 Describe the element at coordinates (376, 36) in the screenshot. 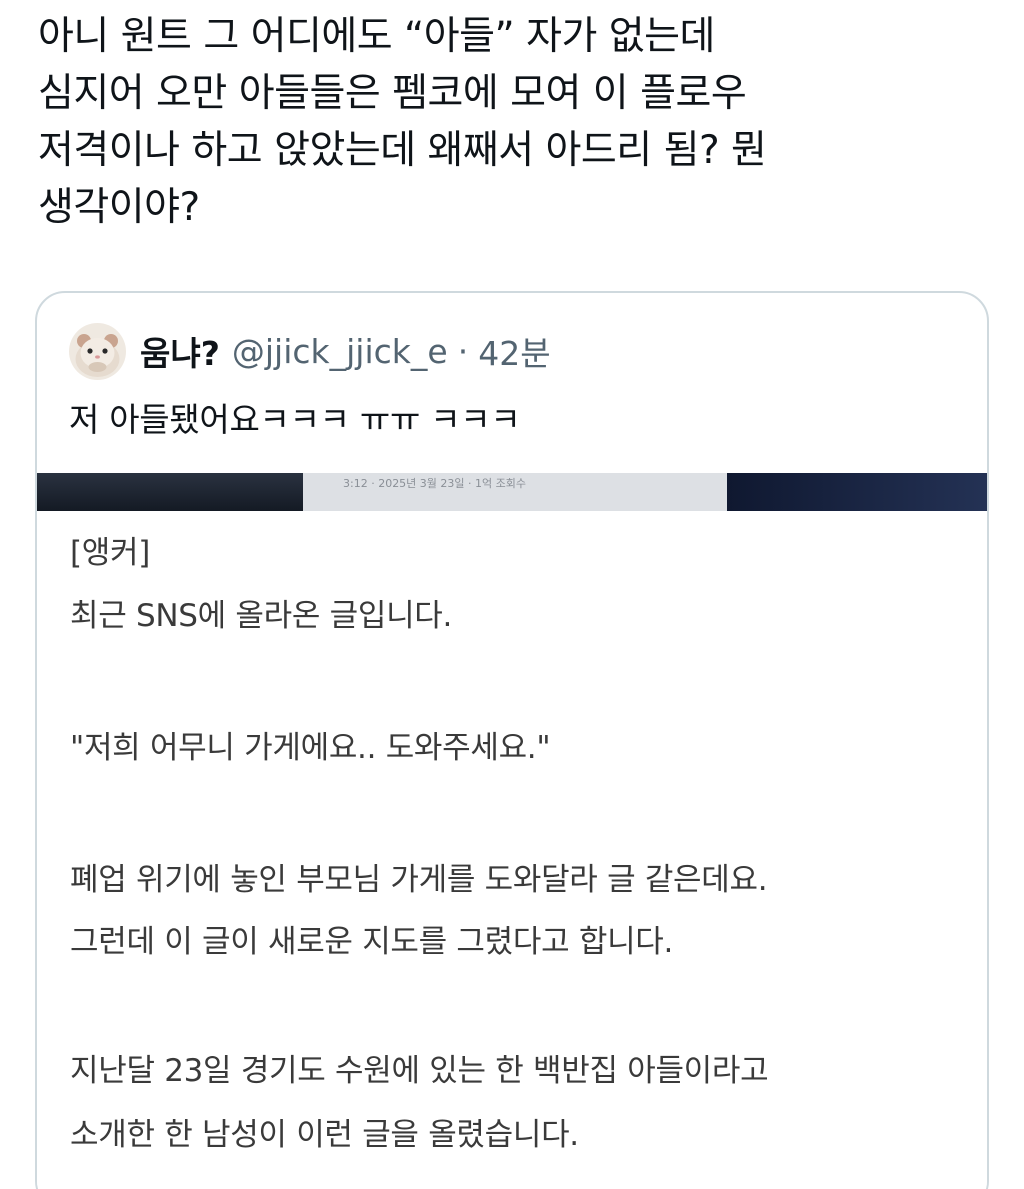

I see `tweet-text-line: 아니 원트 그 어디에도 “아들” 자가 없는데` at that location.